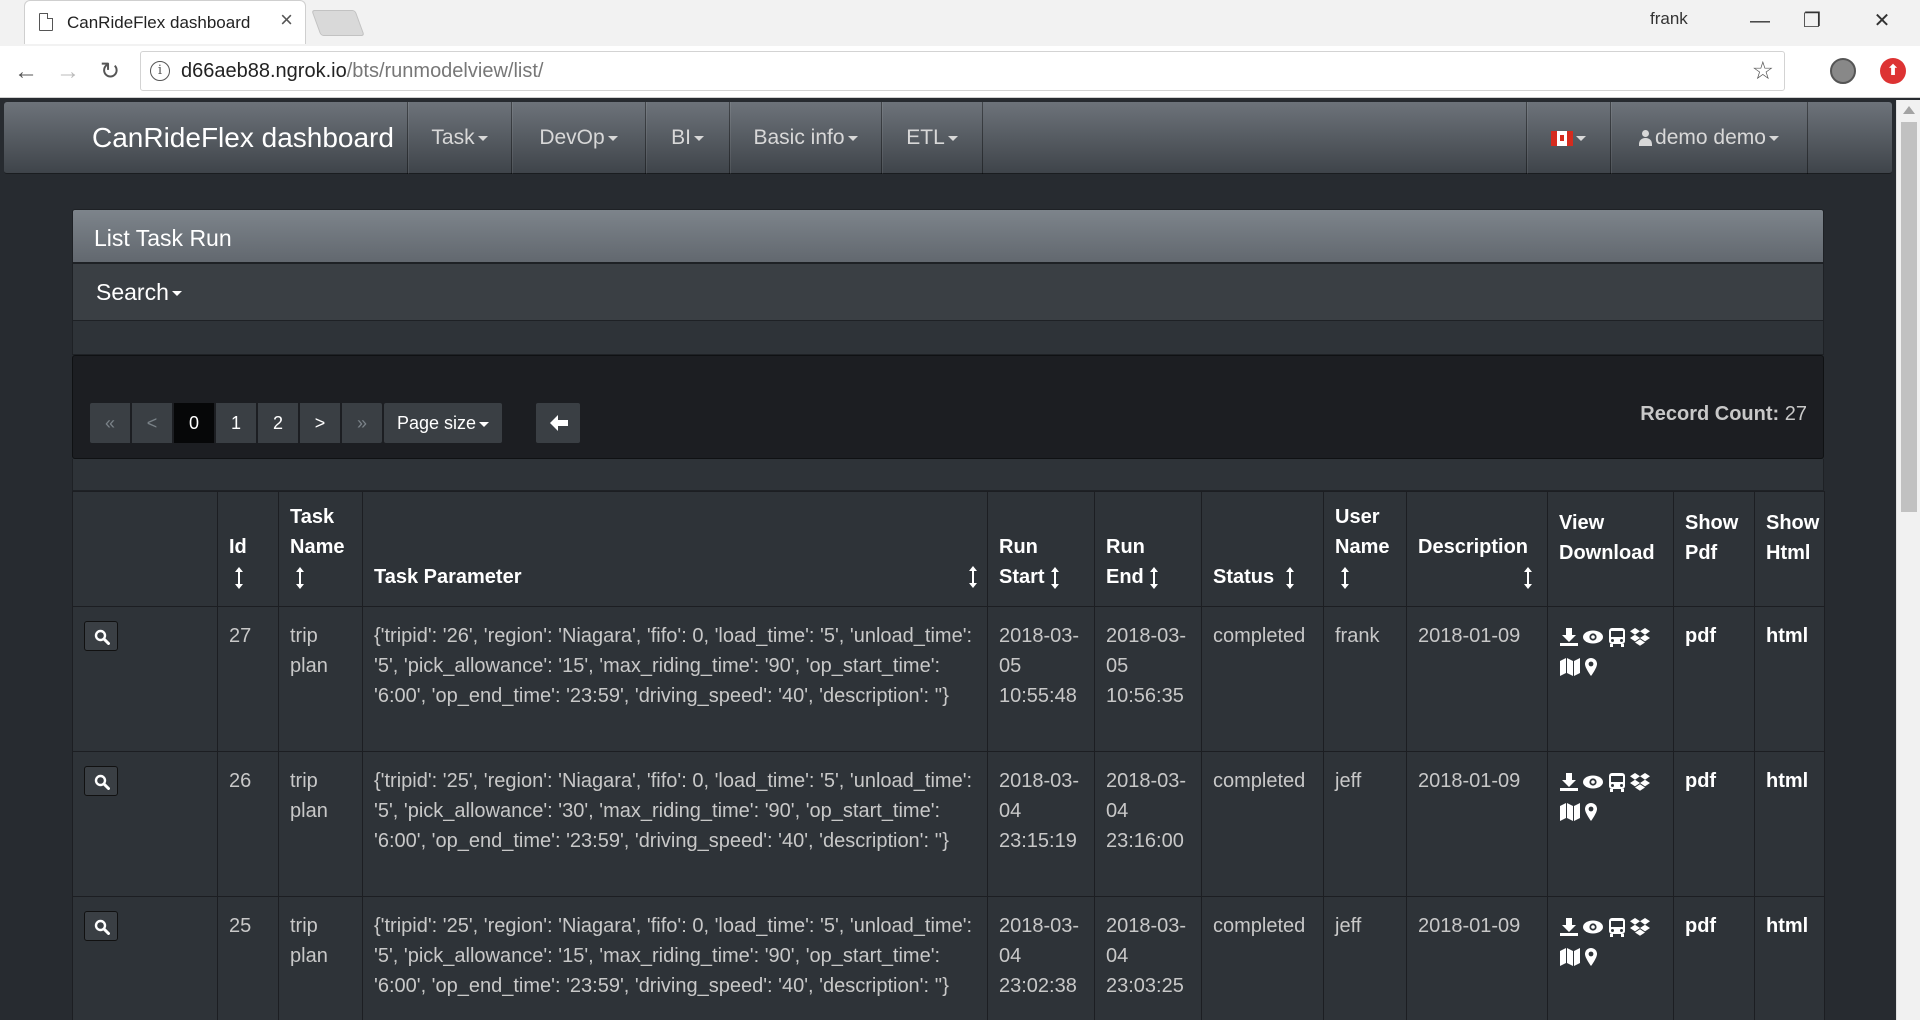  Describe the element at coordinates (932, 138) in the screenshot. I see `nav-etl: ETL` at that location.